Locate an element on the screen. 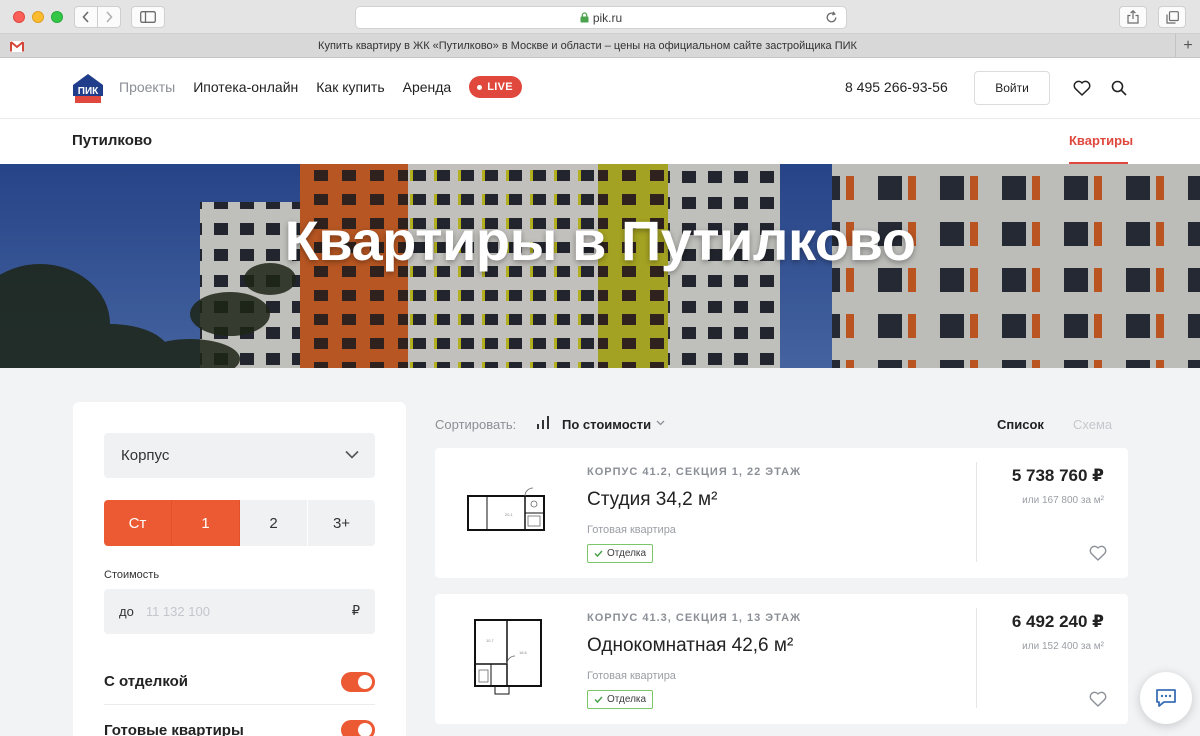 The height and width of the screenshot is (736, 1200). back-button is located at coordinates (86, 17).